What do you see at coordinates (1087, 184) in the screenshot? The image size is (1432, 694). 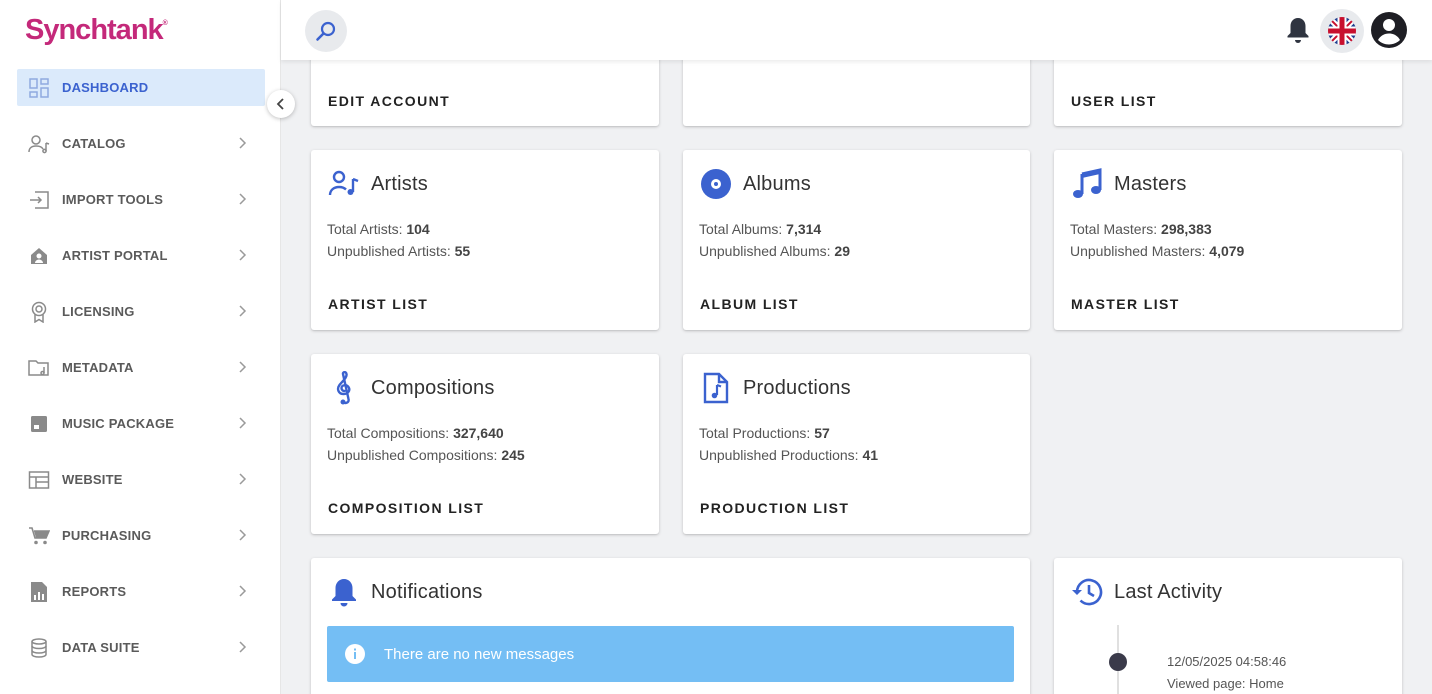 I see `music-note-icon` at bounding box center [1087, 184].